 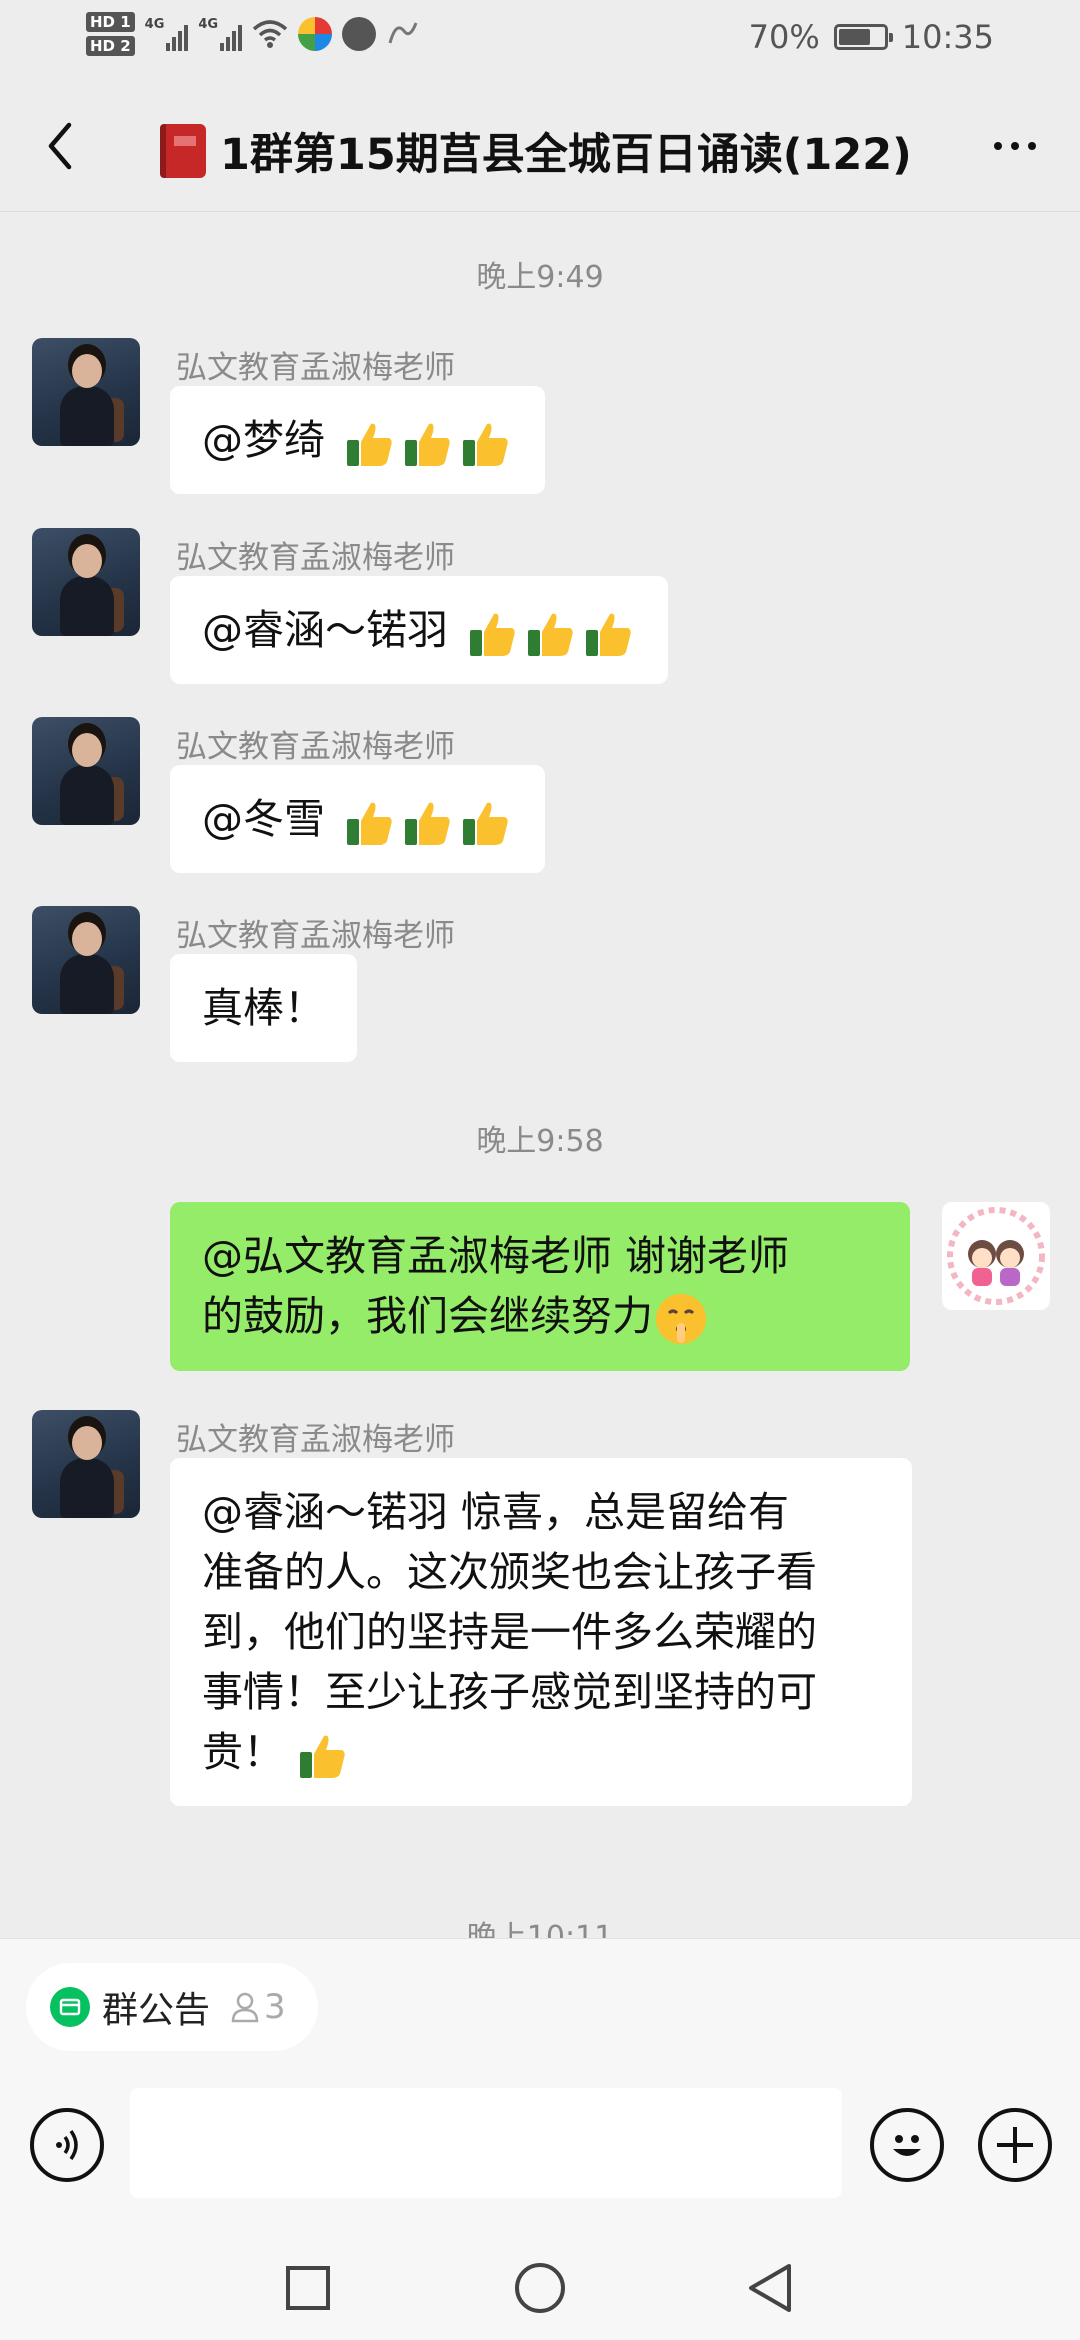 What do you see at coordinates (325, 630) in the screenshot?
I see `message-text: @睿涵～锘羽` at bounding box center [325, 630].